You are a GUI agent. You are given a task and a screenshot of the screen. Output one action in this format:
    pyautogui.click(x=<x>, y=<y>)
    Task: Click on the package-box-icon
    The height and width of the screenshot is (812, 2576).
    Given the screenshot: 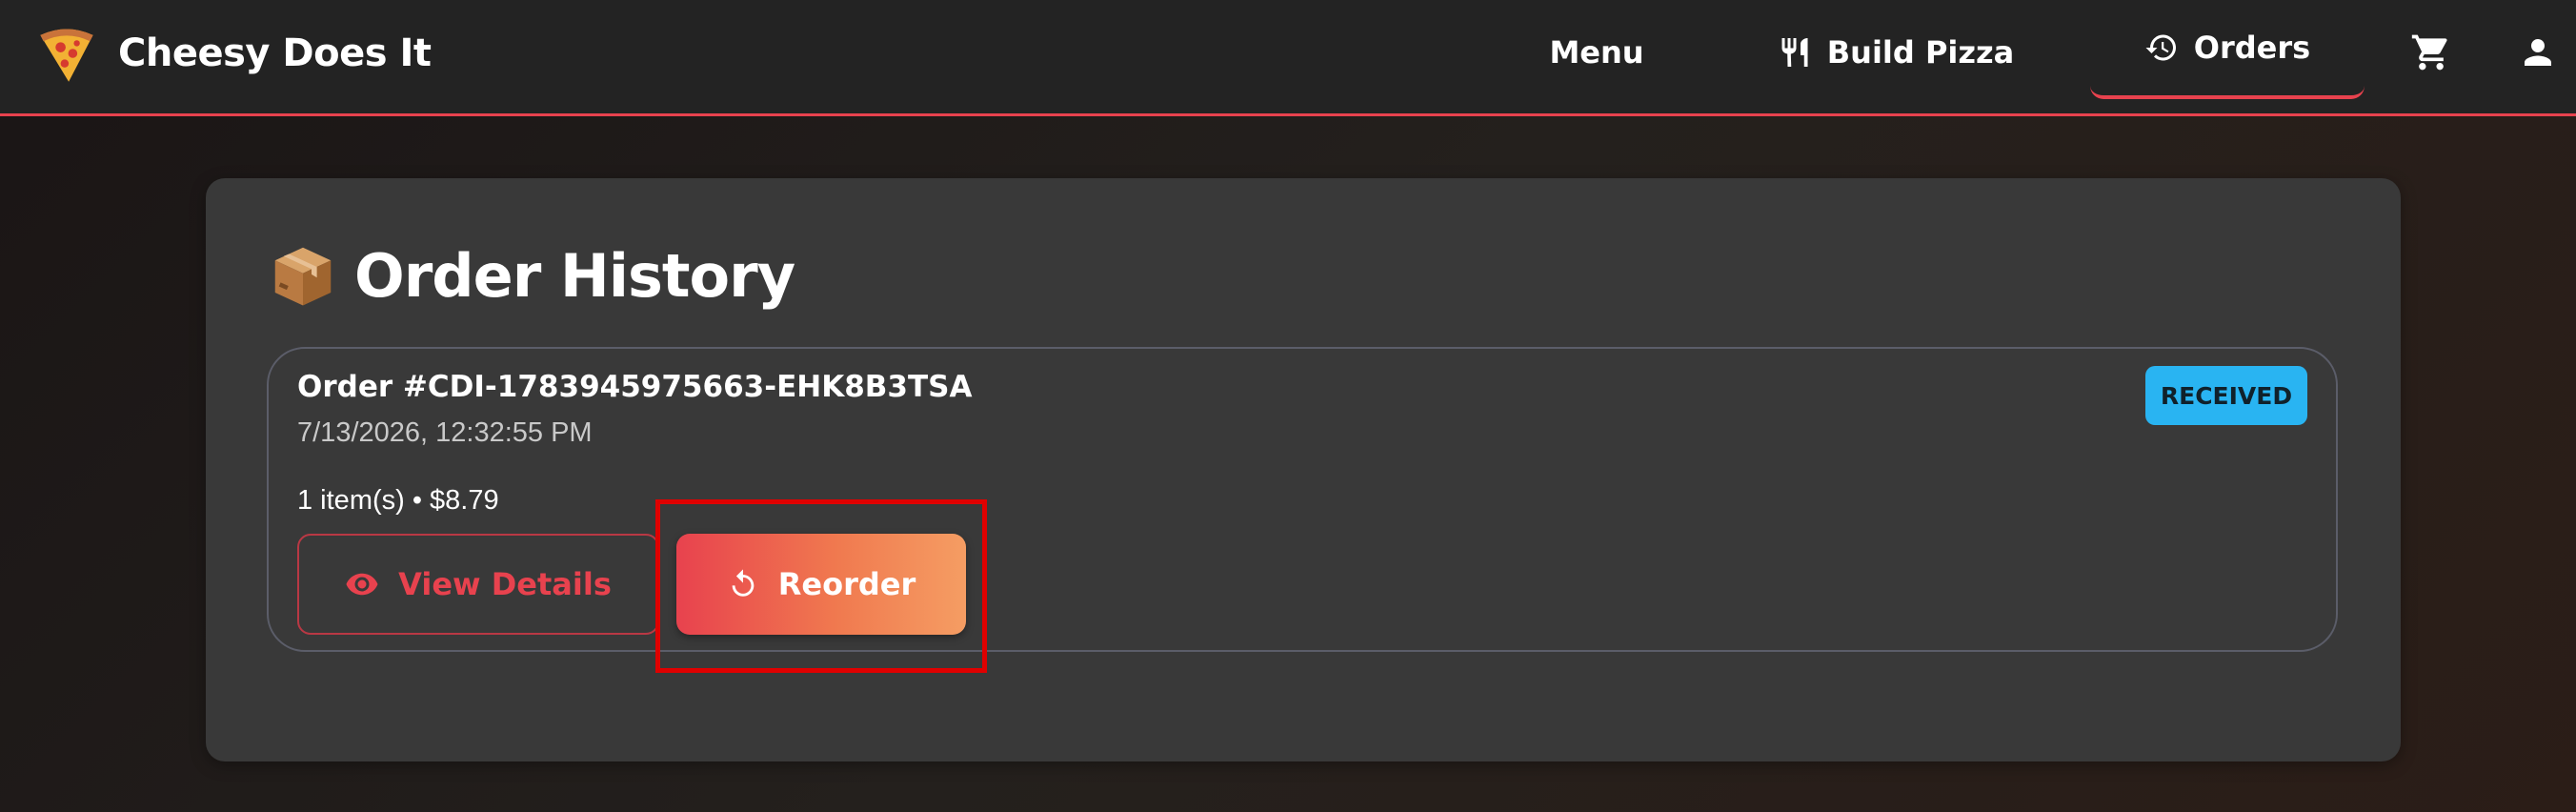 What is the action you would take?
    pyautogui.click(x=303, y=276)
    